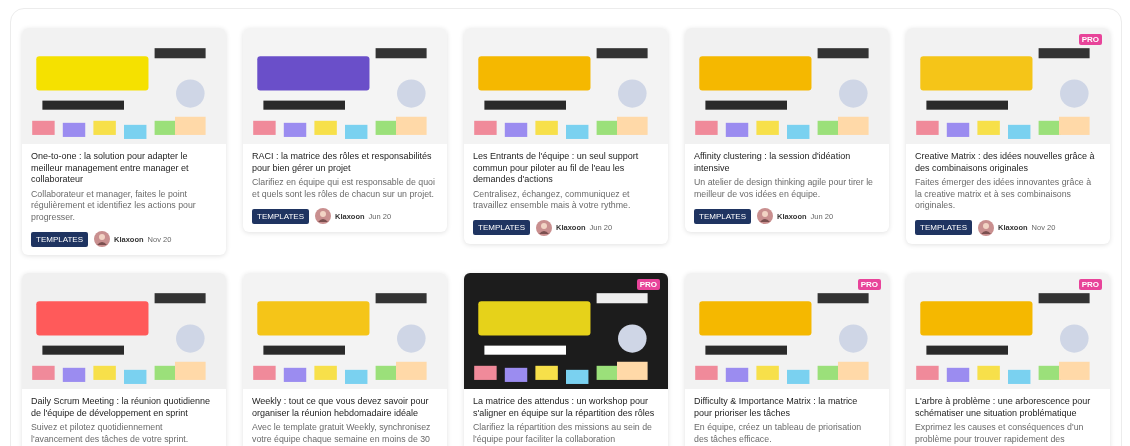  What do you see at coordinates (566, 359) in the screenshot?
I see `template-card: PRO La matrice des attendus : un workshop pour s'aligner en équipe sur la répartition des rôles Clarifiez la répartition des missions au sein de l'équipe pour faciliter la collaboration` at bounding box center [566, 359].